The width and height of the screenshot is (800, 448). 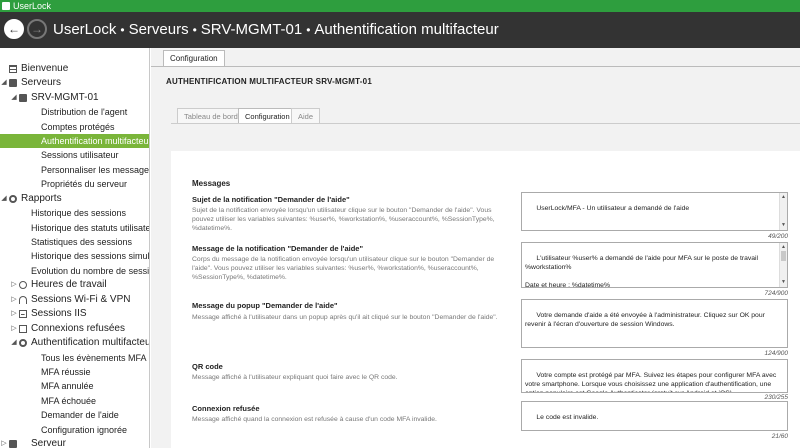 What do you see at coordinates (654, 416) in the screenshot?
I see `connexion-refusee-textarea: Le code est invalide.` at bounding box center [654, 416].